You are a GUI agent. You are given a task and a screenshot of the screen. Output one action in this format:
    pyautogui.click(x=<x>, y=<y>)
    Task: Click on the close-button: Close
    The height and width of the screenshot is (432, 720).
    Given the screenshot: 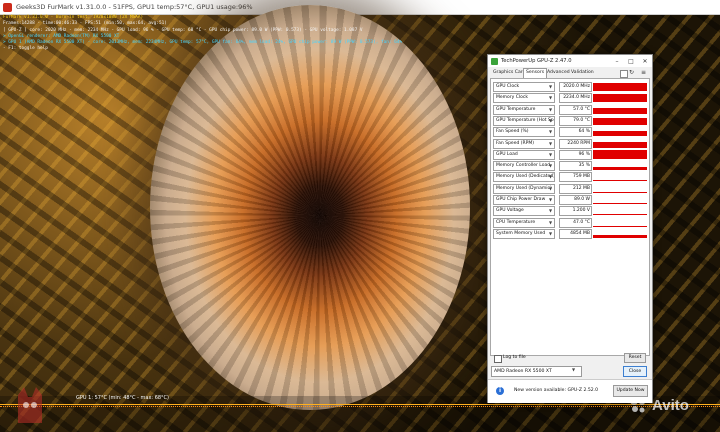 What is the action you would take?
    pyautogui.click(x=635, y=371)
    